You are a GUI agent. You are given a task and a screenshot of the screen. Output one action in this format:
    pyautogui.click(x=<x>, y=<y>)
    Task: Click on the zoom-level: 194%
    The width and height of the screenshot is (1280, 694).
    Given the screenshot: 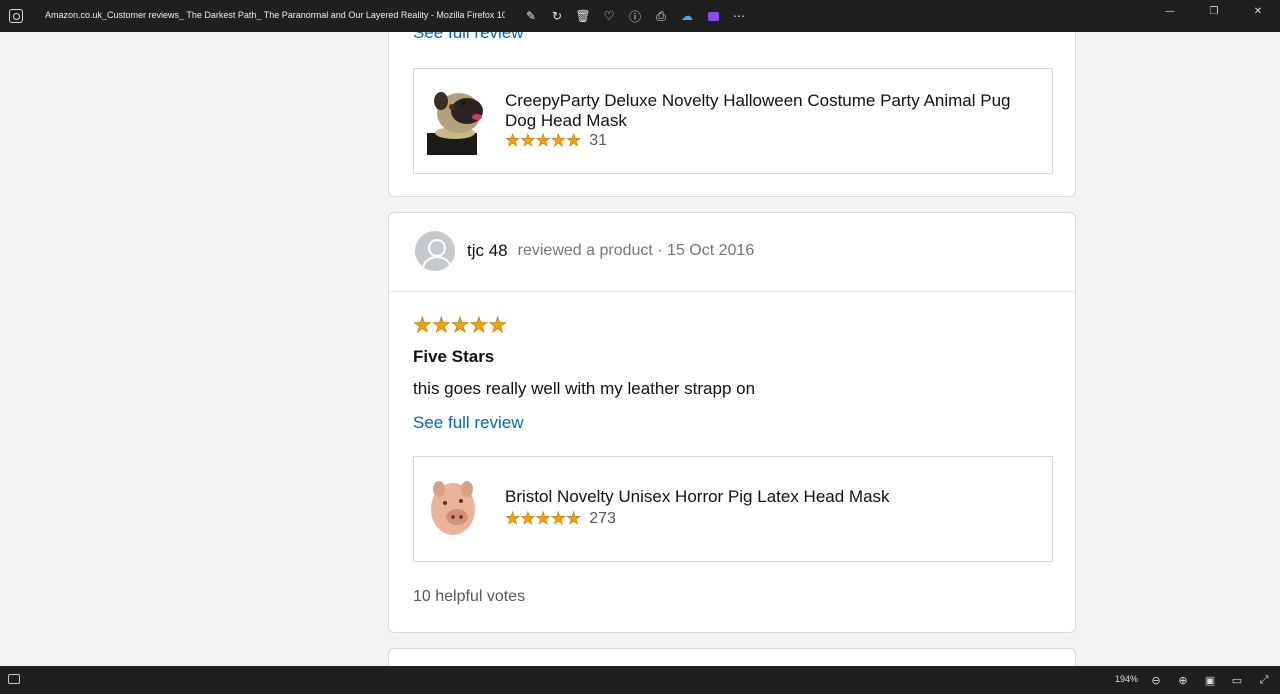 What is the action you would take?
    pyautogui.click(x=1126, y=679)
    